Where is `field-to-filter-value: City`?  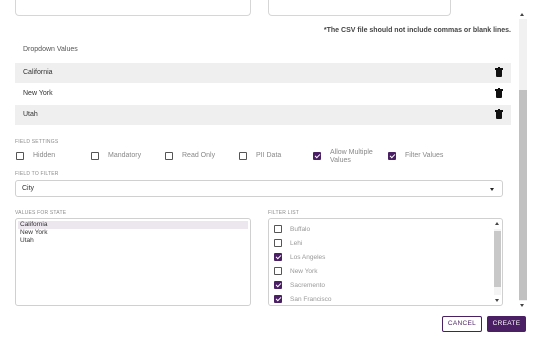 field-to-filter-value: City is located at coordinates (28, 188).